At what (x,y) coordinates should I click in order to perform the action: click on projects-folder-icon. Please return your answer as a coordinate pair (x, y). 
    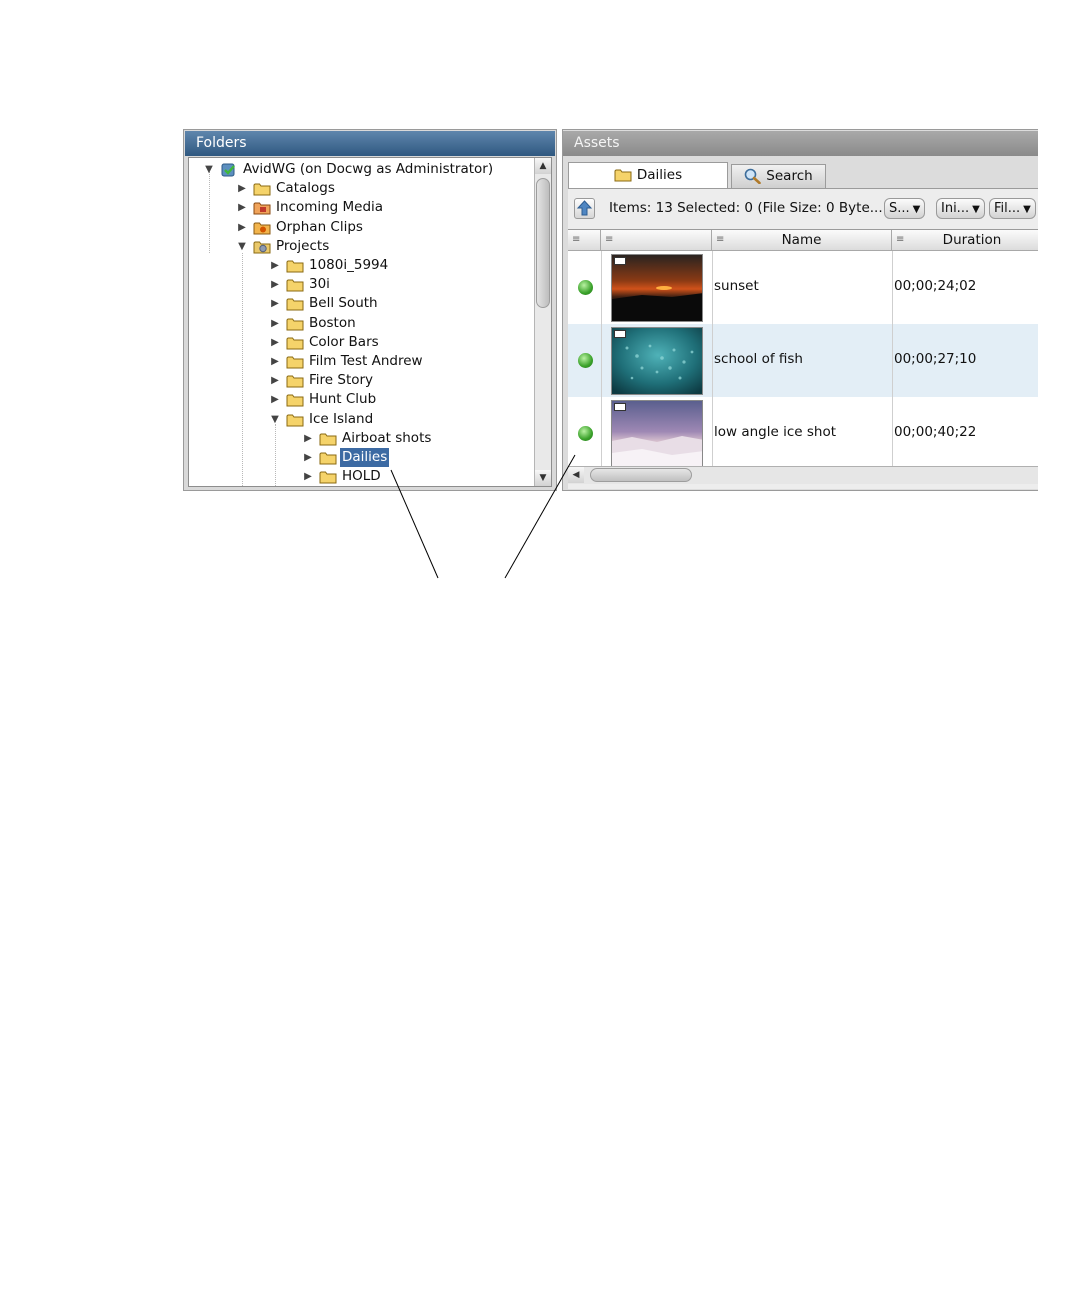
    Looking at the image, I should click on (262, 247).